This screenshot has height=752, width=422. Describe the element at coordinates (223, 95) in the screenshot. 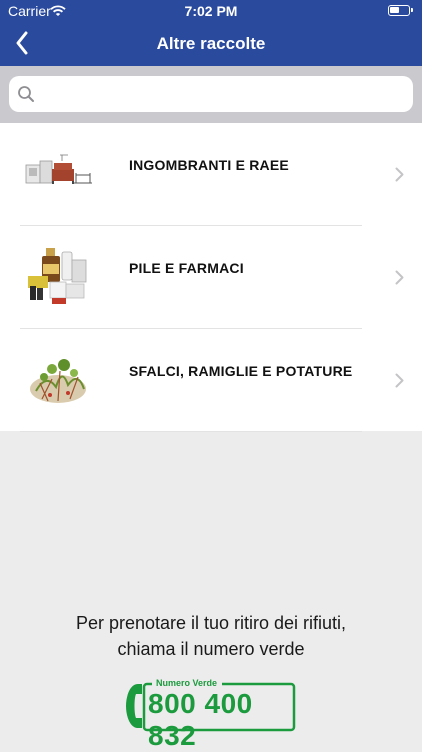

I see `search-input` at that location.